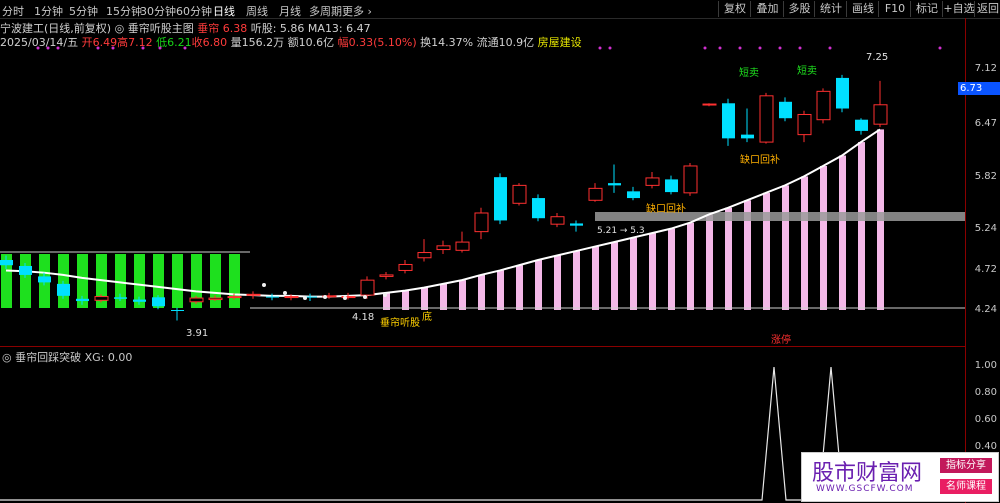  What do you see at coordinates (158, 11) in the screenshot?
I see `period-tab-4: 30分钟` at bounding box center [158, 11].